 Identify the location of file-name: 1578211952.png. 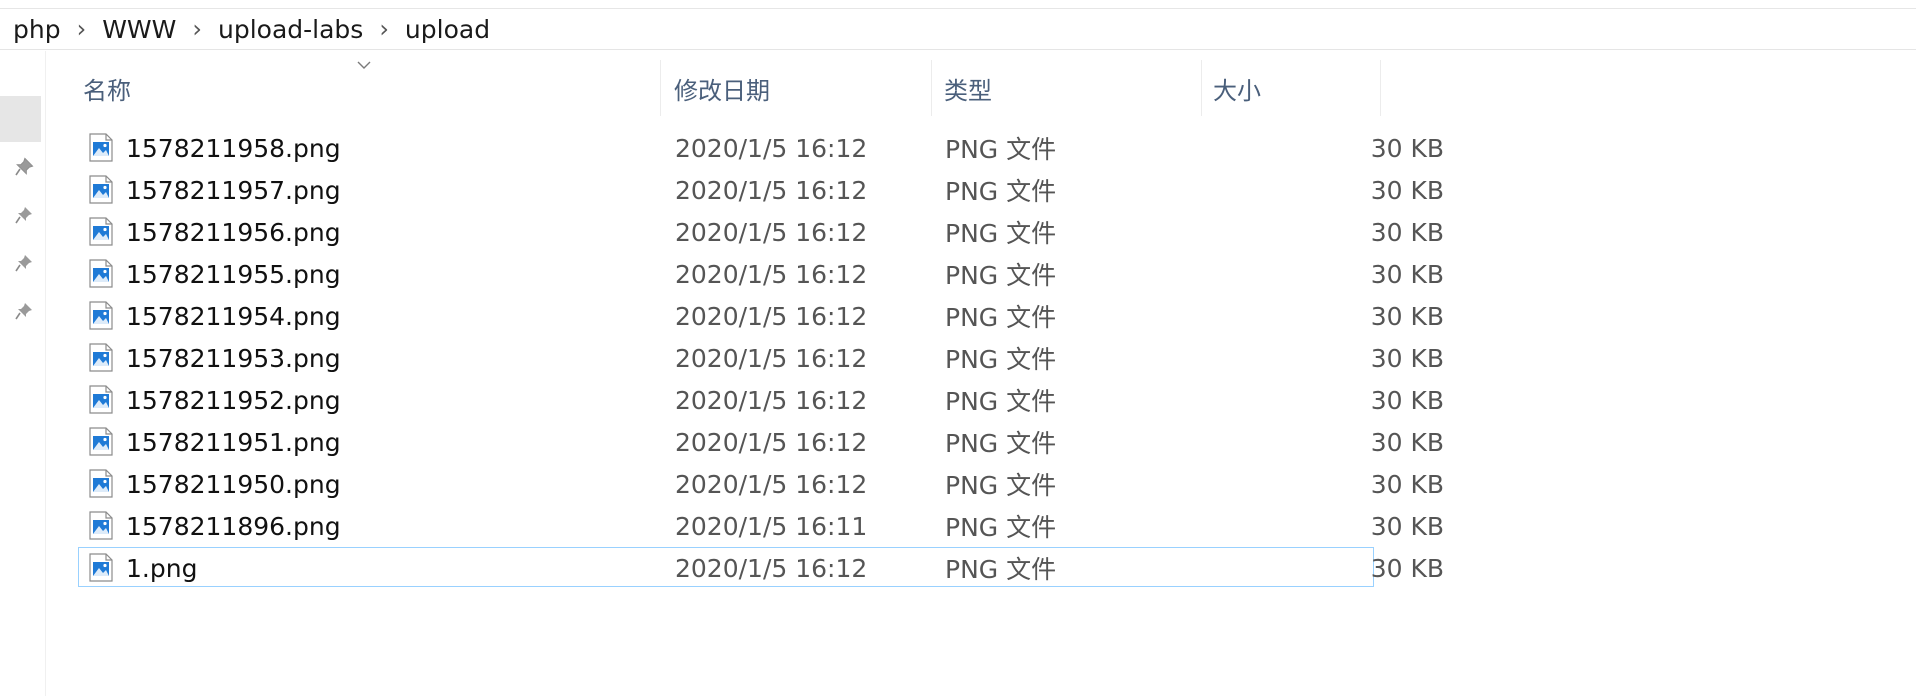
(233, 400).